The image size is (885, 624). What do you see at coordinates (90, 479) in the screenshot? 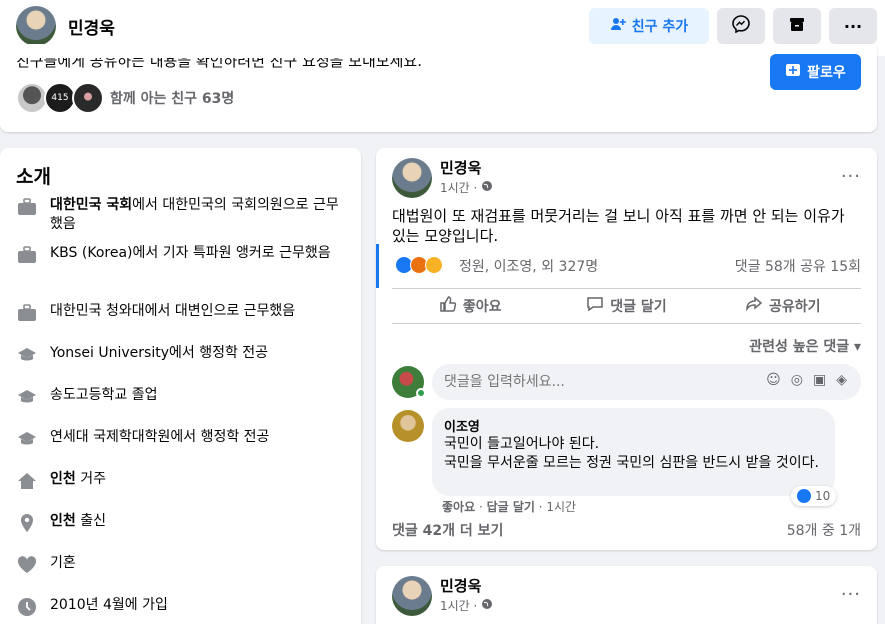
I see `about-item-rest: 거주` at bounding box center [90, 479].